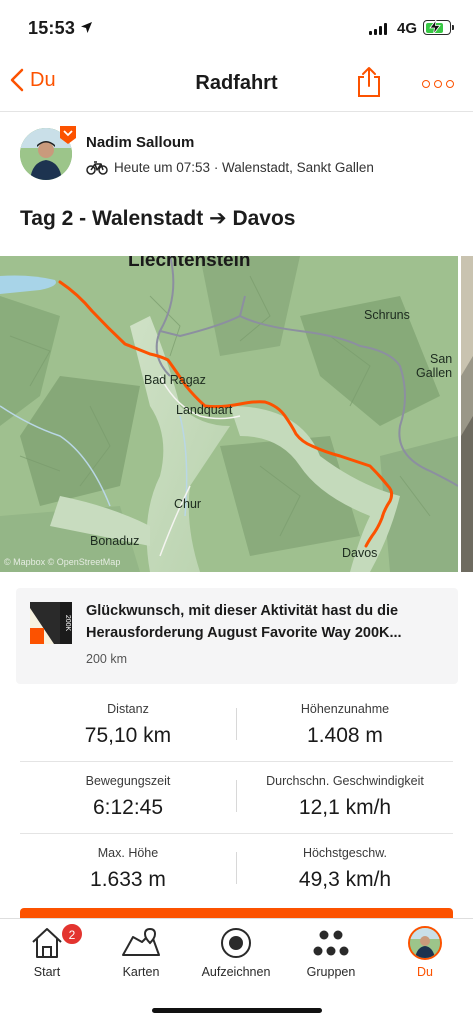 The image size is (473, 1024). What do you see at coordinates (204, 410) in the screenshot?
I see `map-label-landquart: Landquart` at bounding box center [204, 410].